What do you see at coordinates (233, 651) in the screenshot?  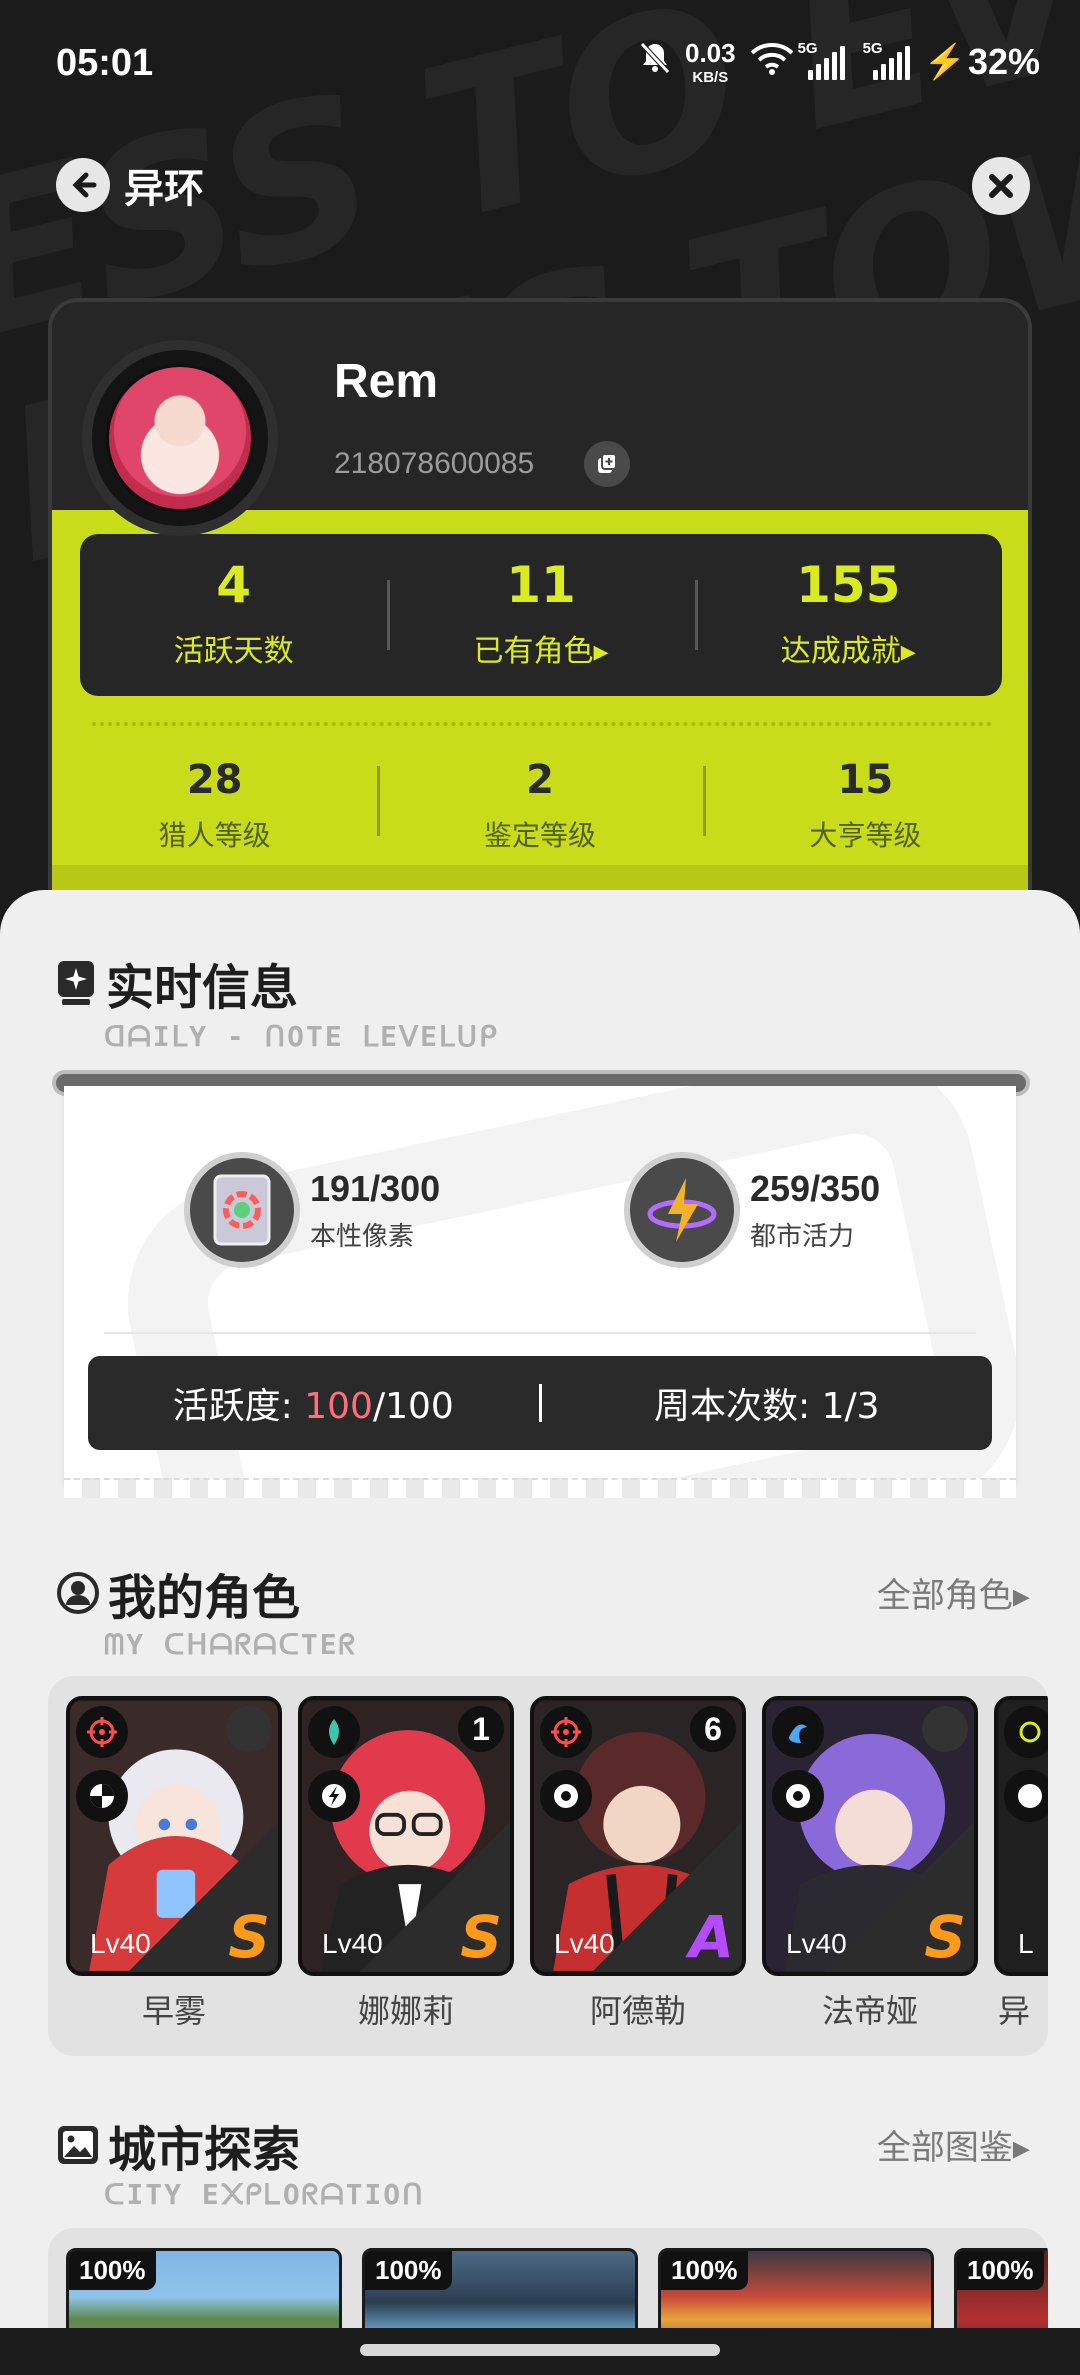 I see `stat-label: 活跃天数` at bounding box center [233, 651].